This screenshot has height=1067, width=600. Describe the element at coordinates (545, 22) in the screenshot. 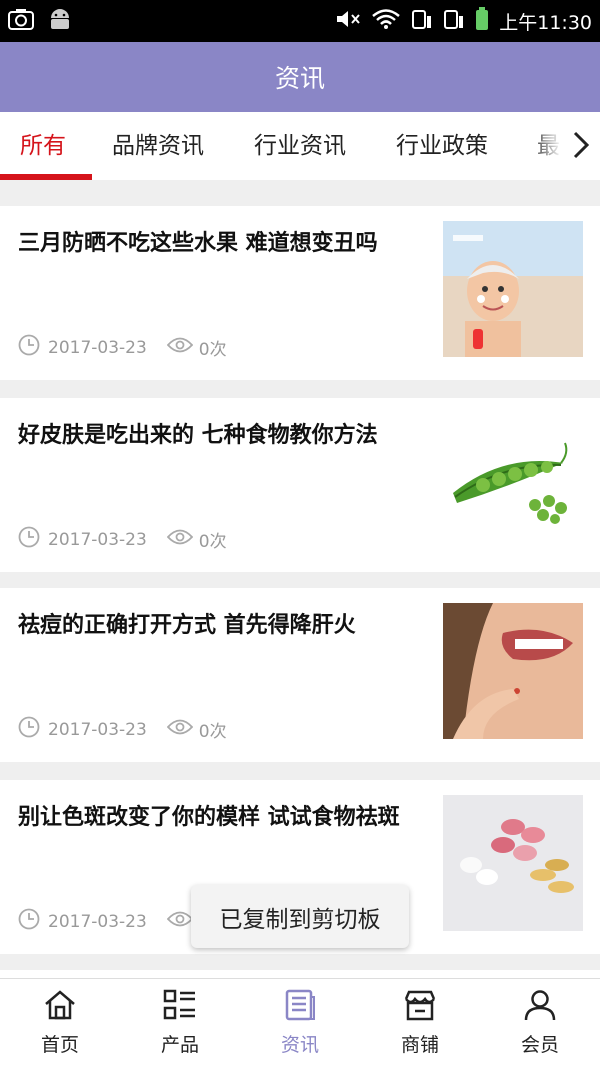

I see `status-time: 上午11:30` at that location.